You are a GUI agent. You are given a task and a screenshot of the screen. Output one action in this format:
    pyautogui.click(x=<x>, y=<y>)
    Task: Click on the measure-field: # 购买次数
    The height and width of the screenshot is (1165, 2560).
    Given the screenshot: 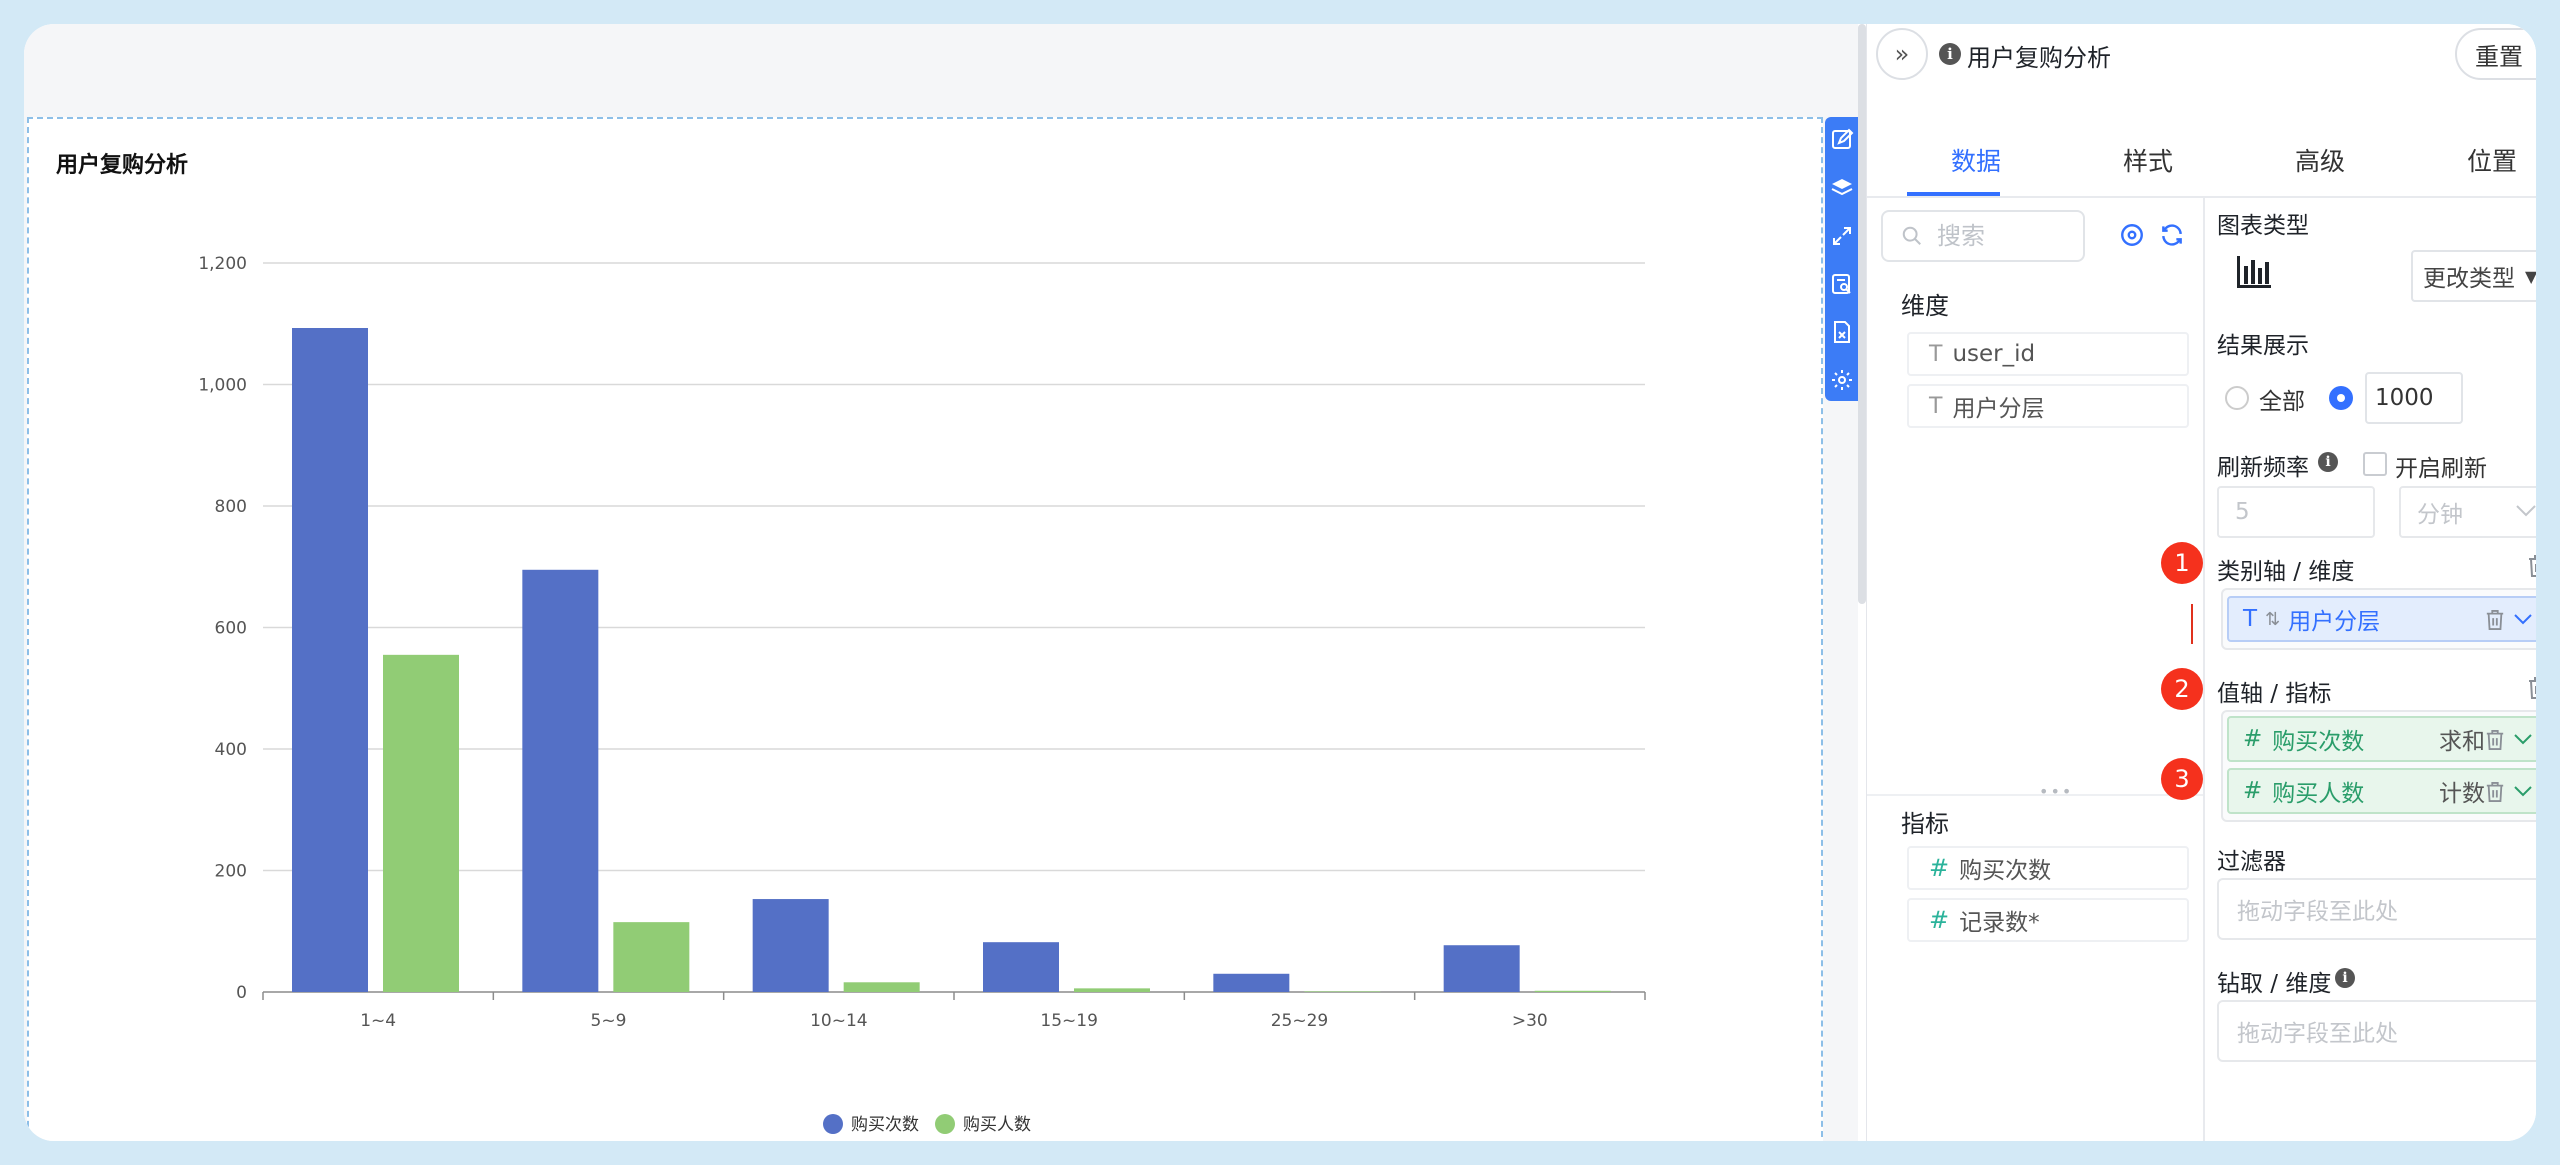 What is the action you would take?
    pyautogui.click(x=2048, y=868)
    